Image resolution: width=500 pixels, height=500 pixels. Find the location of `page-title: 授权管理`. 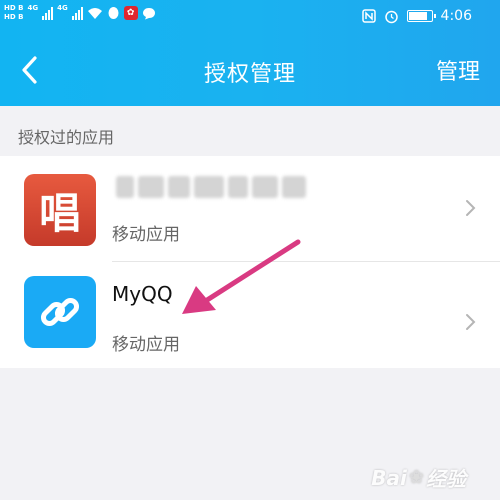

page-title: 授权管理 is located at coordinates (249, 74).